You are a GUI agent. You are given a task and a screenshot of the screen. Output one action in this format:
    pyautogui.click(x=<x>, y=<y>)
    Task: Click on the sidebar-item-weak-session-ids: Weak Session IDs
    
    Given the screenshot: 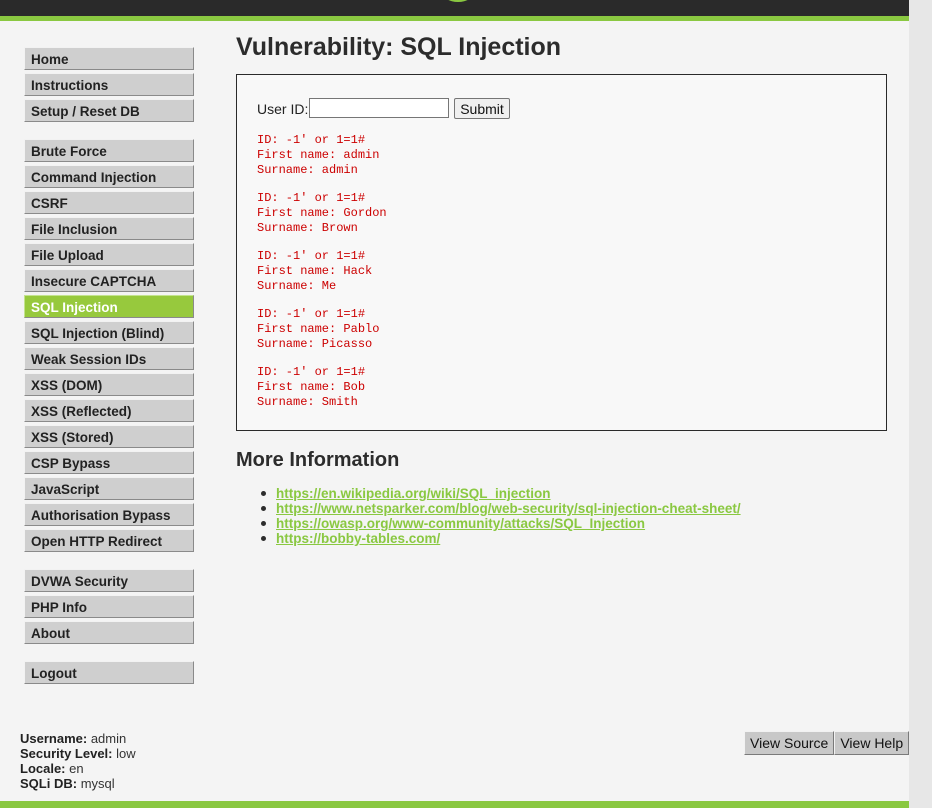 What is the action you would take?
    pyautogui.click(x=109, y=358)
    